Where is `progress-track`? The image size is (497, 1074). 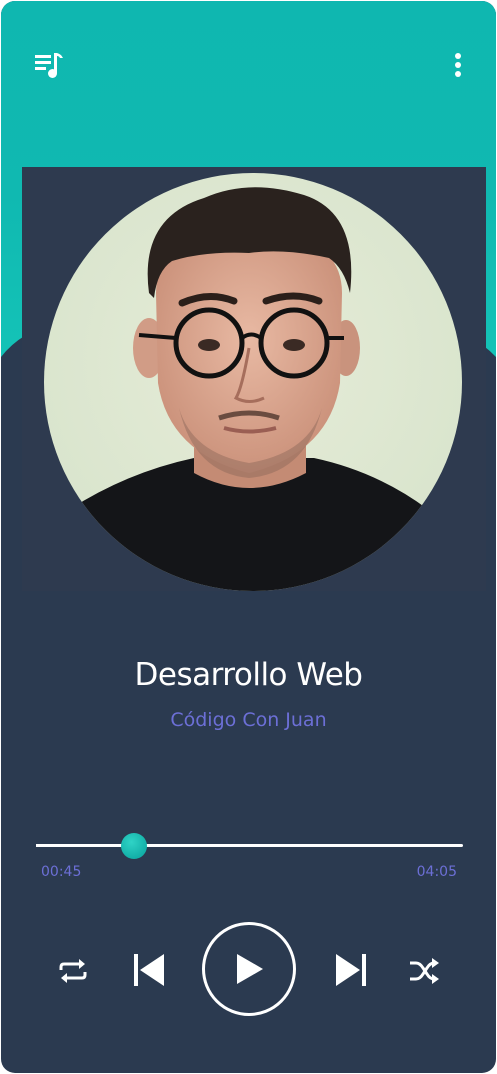
progress-track is located at coordinates (249, 845).